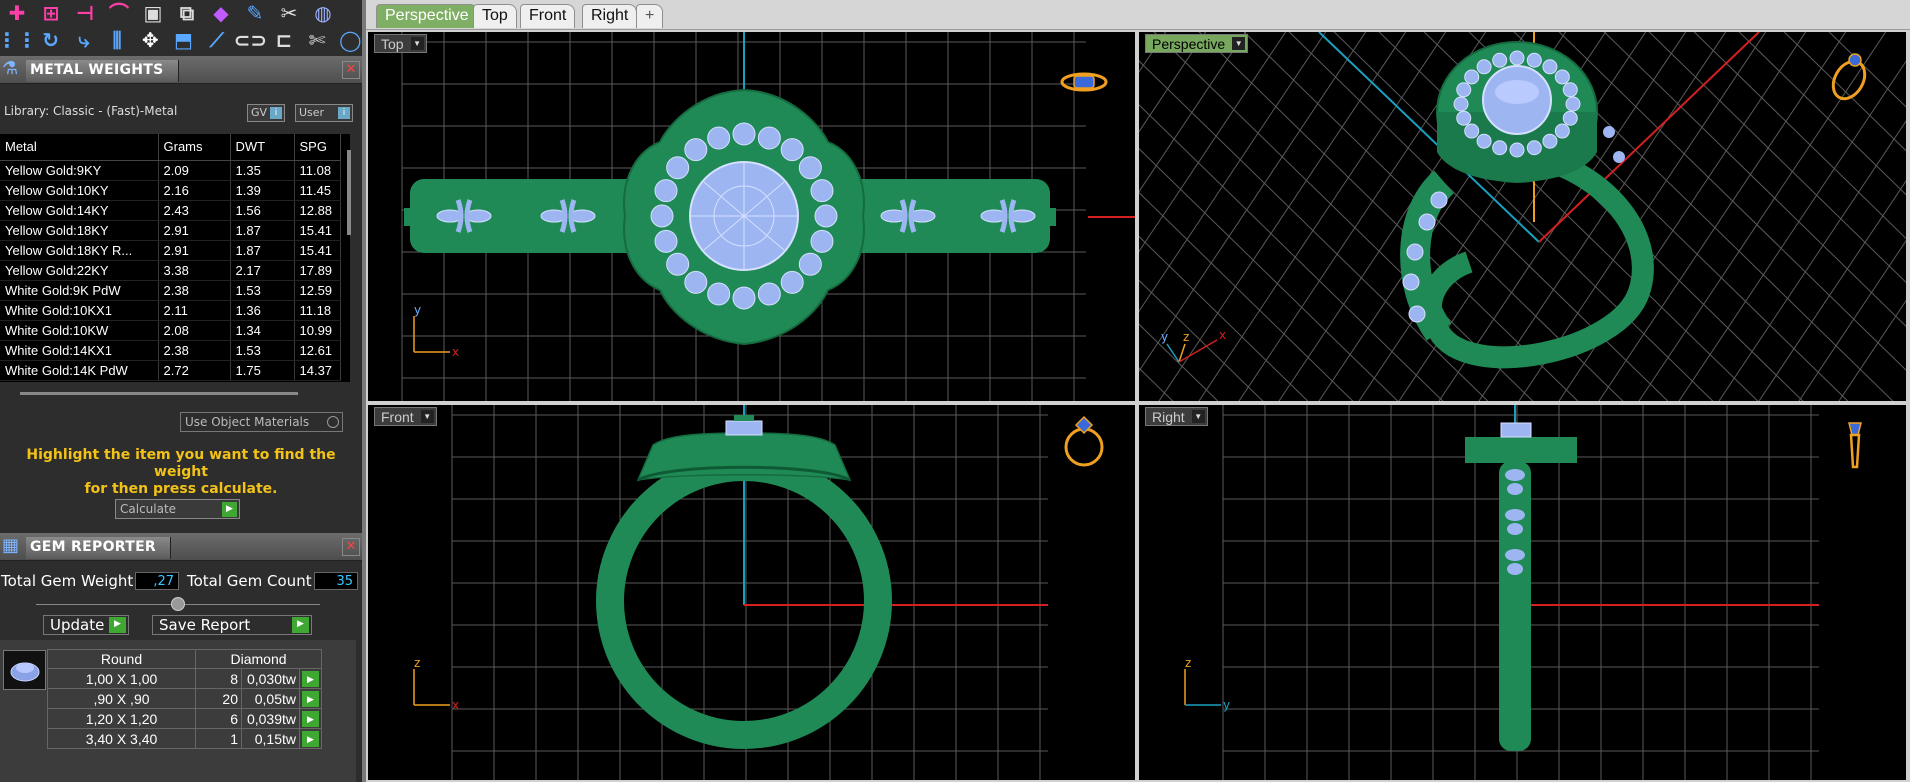 Image resolution: width=1910 pixels, height=782 pixels. I want to click on gv-toggle: GV i, so click(266, 113).